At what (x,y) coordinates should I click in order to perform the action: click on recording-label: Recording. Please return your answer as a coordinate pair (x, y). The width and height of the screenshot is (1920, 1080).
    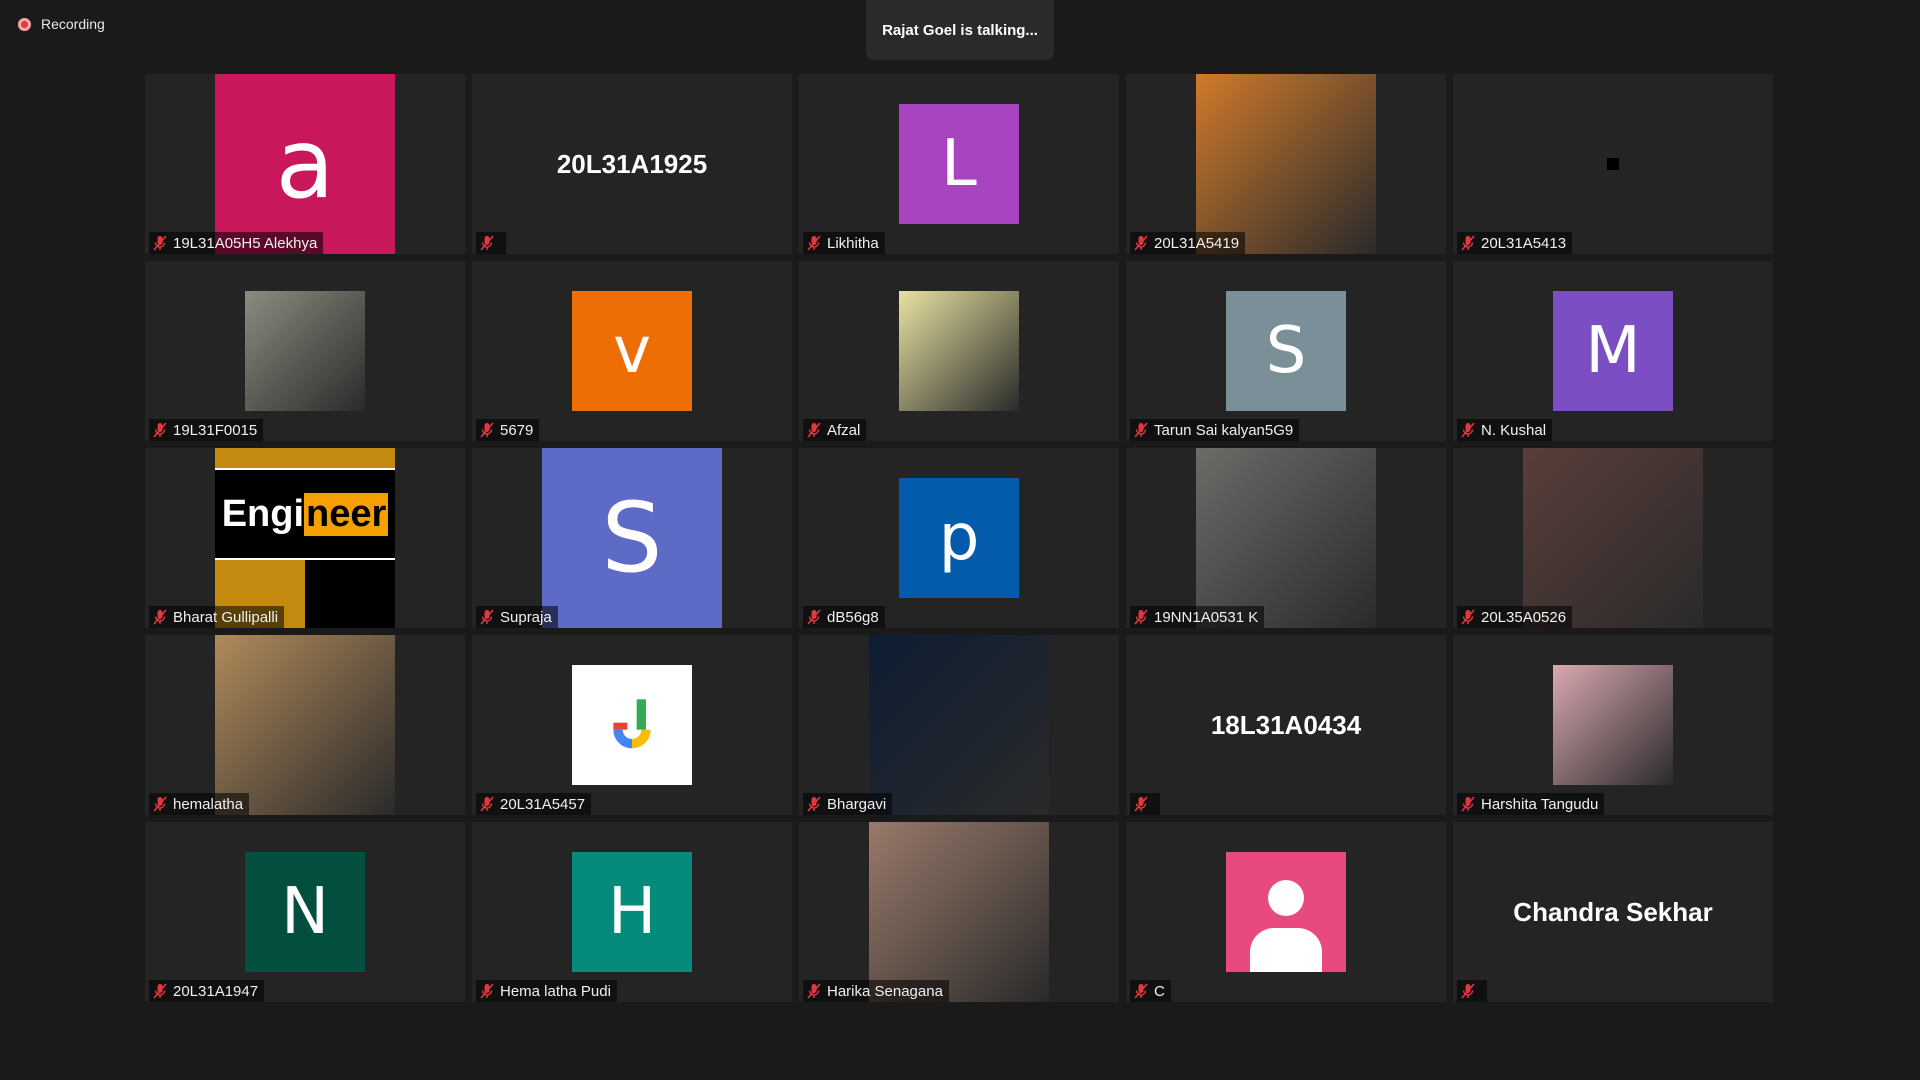
    Looking at the image, I should click on (73, 24).